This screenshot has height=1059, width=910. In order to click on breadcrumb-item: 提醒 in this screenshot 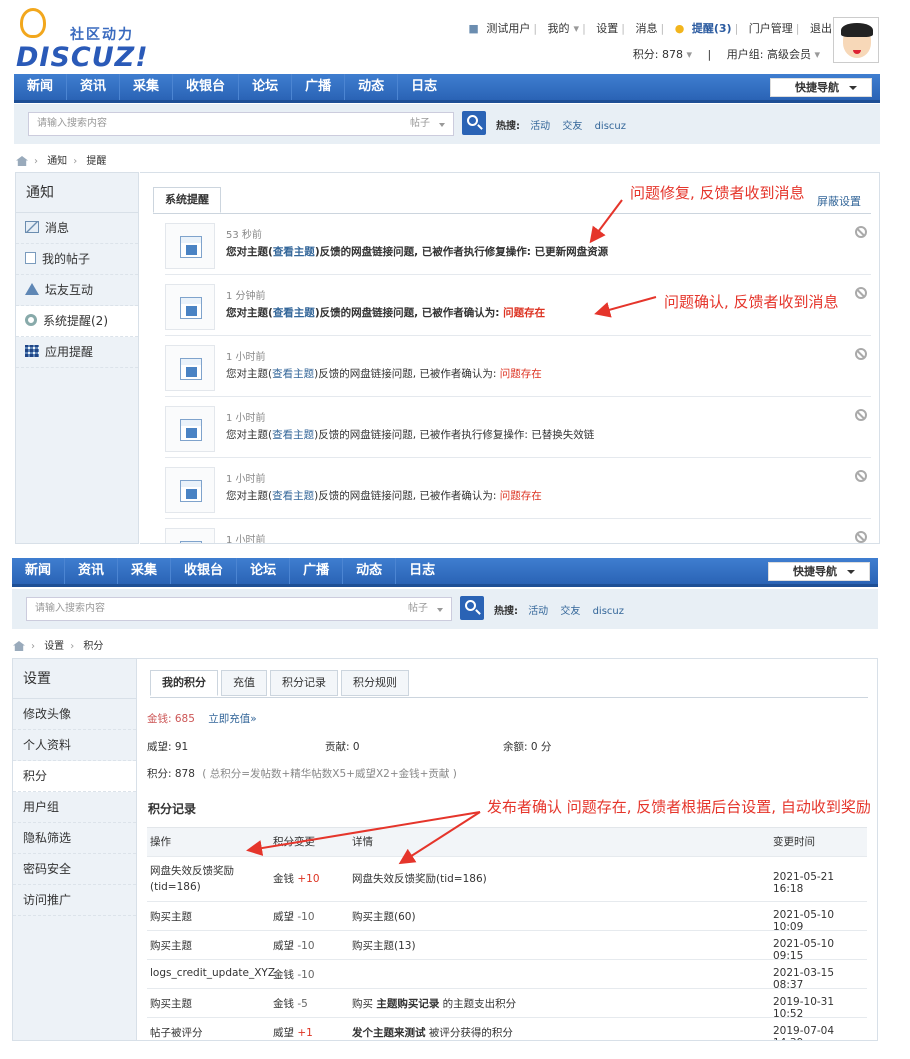, I will do `click(96, 161)`.